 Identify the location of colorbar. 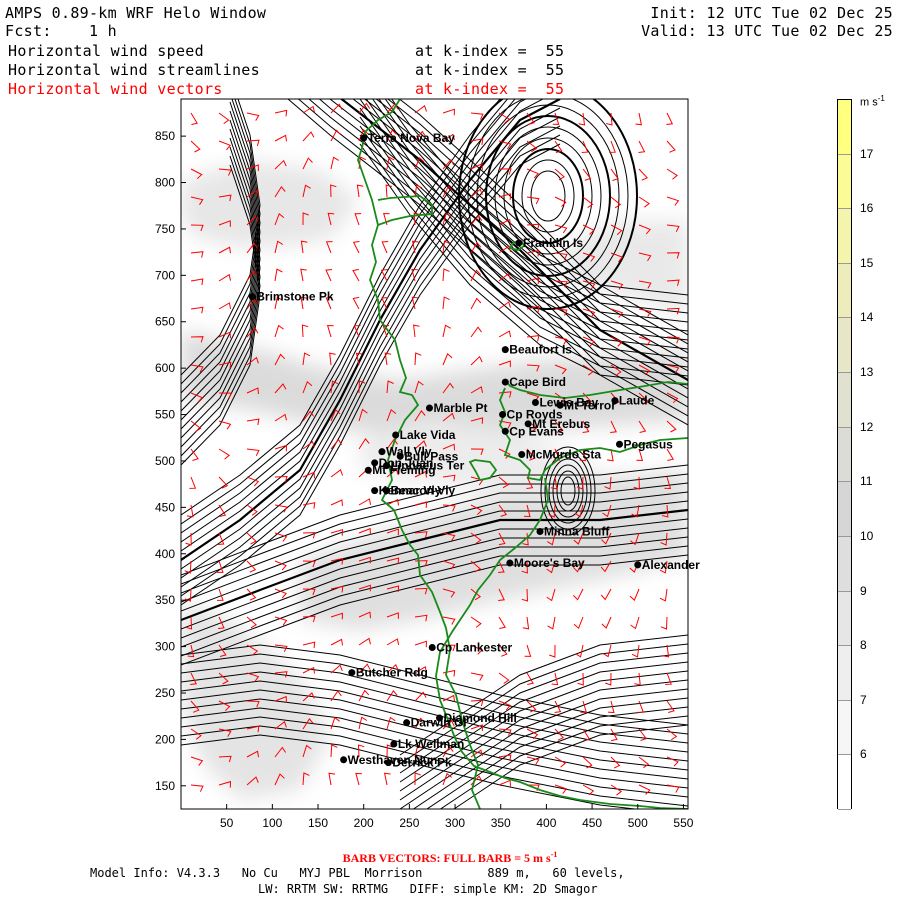
(844, 454).